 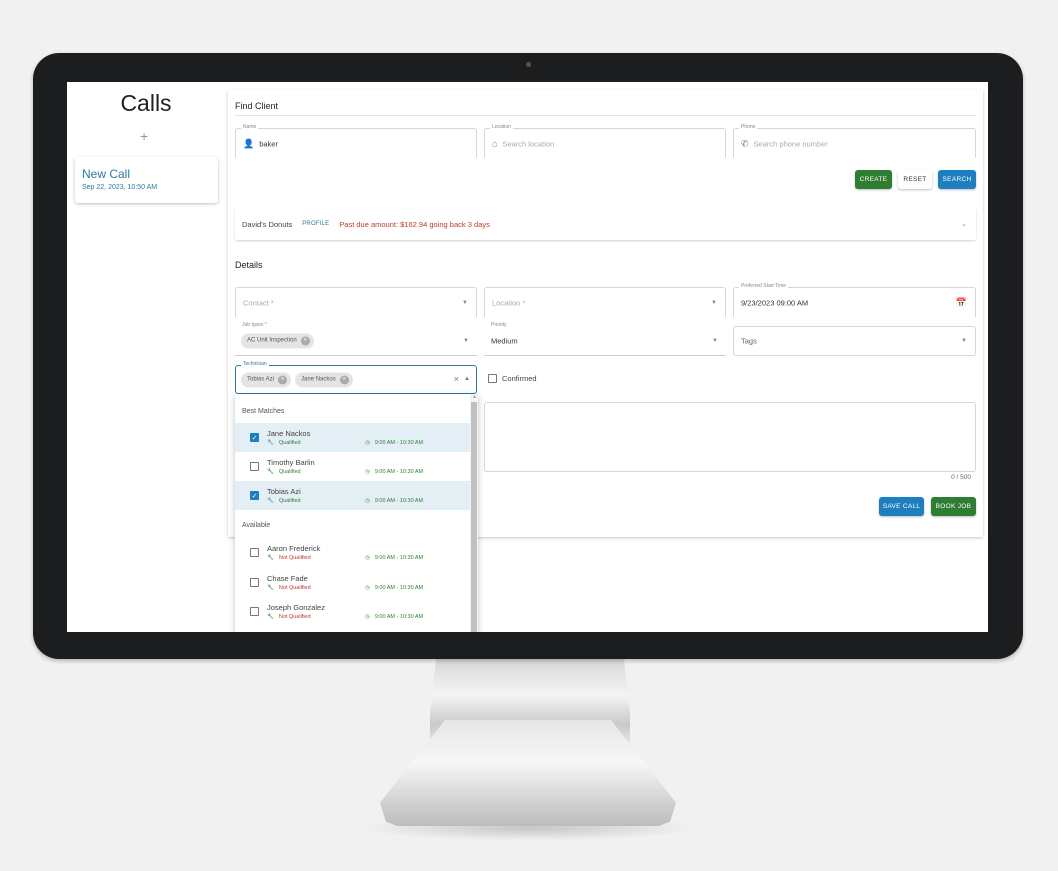 I want to click on location-search-field: Location ⌂ Search location, so click(x=605, y=141).